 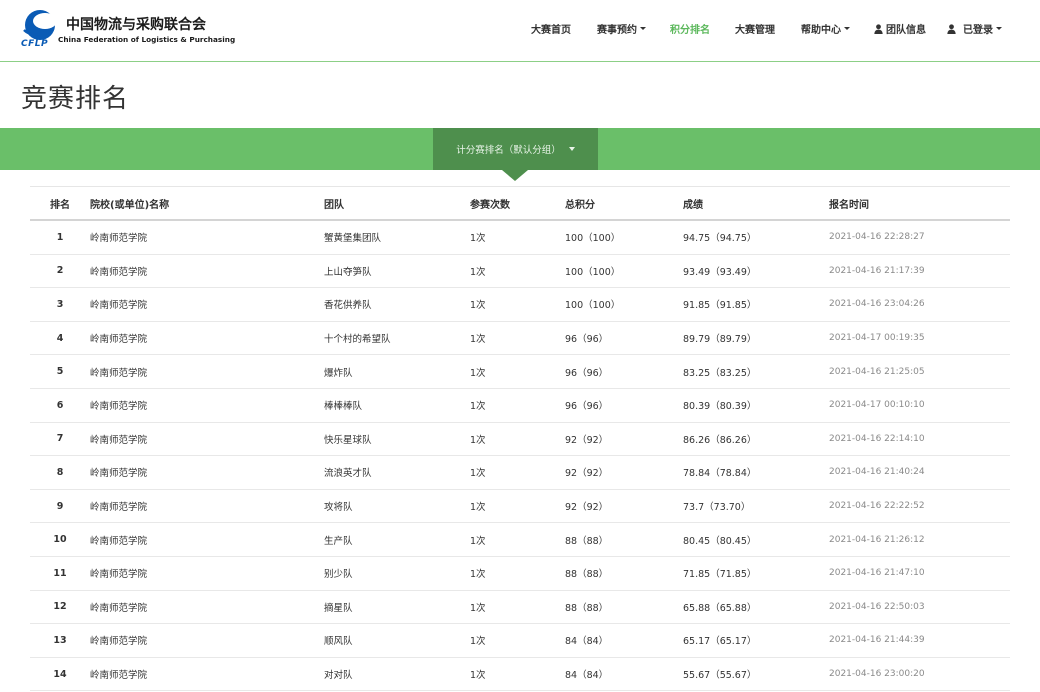 What do you see at coordinates (919, 338) in the screenshot?
I see `cell-signup-time: 2021-04-17 00:19:35` at bounding box center [919, 338].